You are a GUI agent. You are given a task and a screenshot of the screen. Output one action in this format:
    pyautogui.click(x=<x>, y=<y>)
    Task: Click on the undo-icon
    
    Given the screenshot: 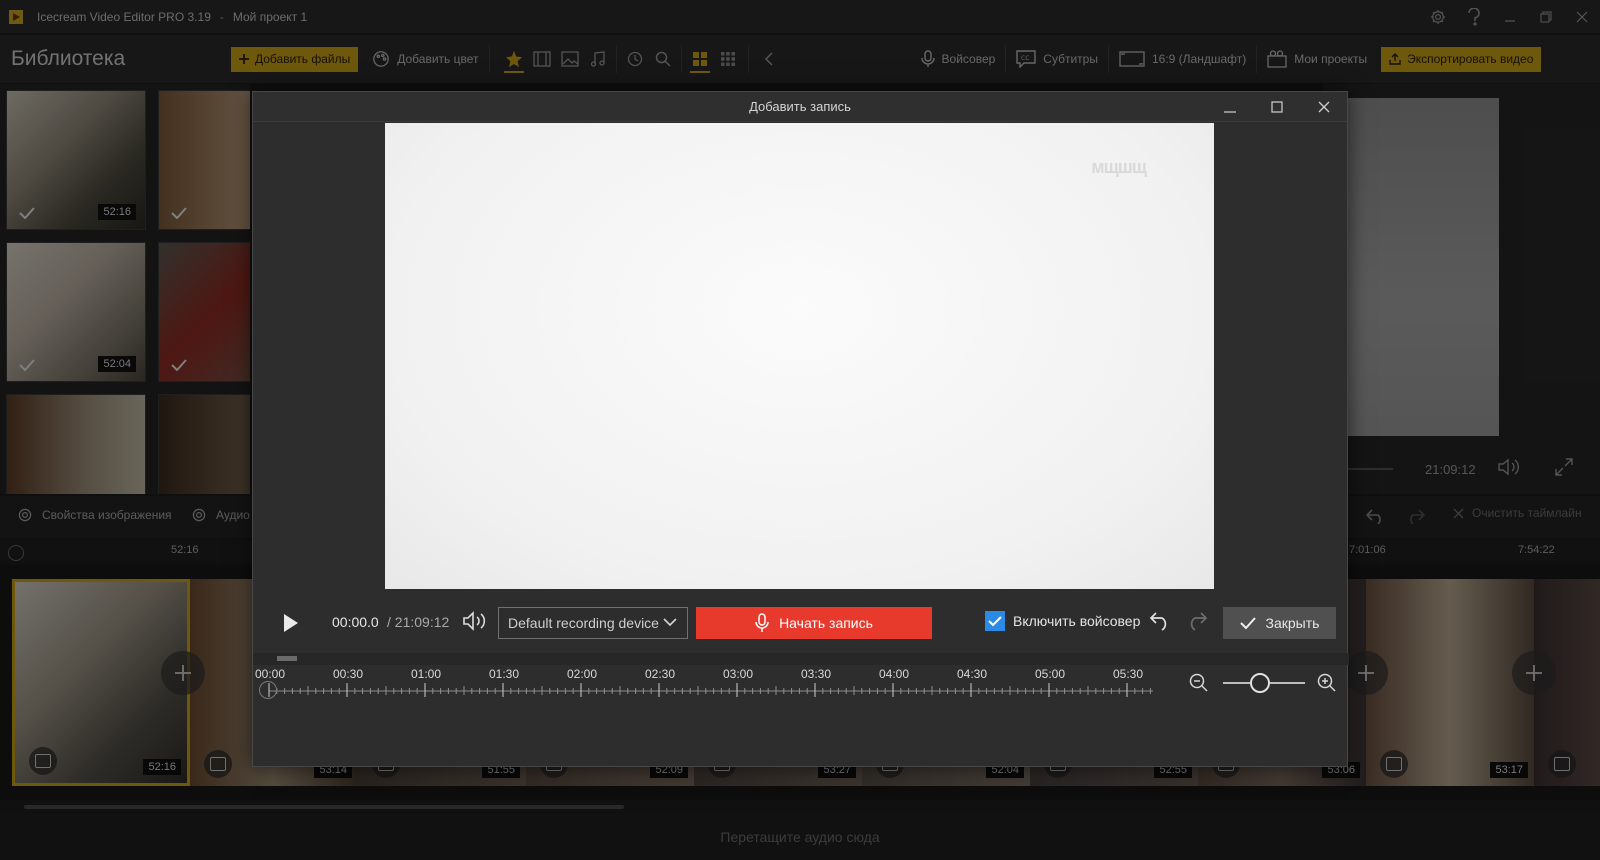 What is the action you would take?
    pyautogui.click(x=1158, y=621)
    